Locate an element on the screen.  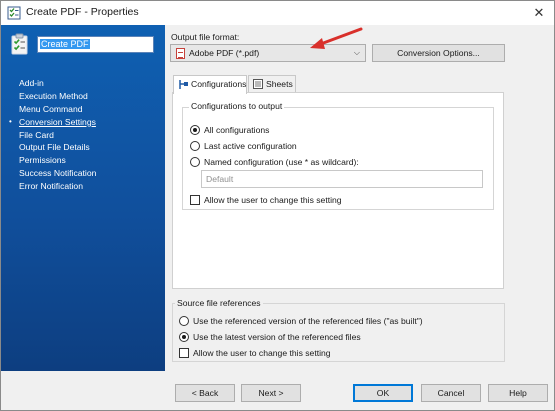
sheet-icon is located at coordinates (258, 84).